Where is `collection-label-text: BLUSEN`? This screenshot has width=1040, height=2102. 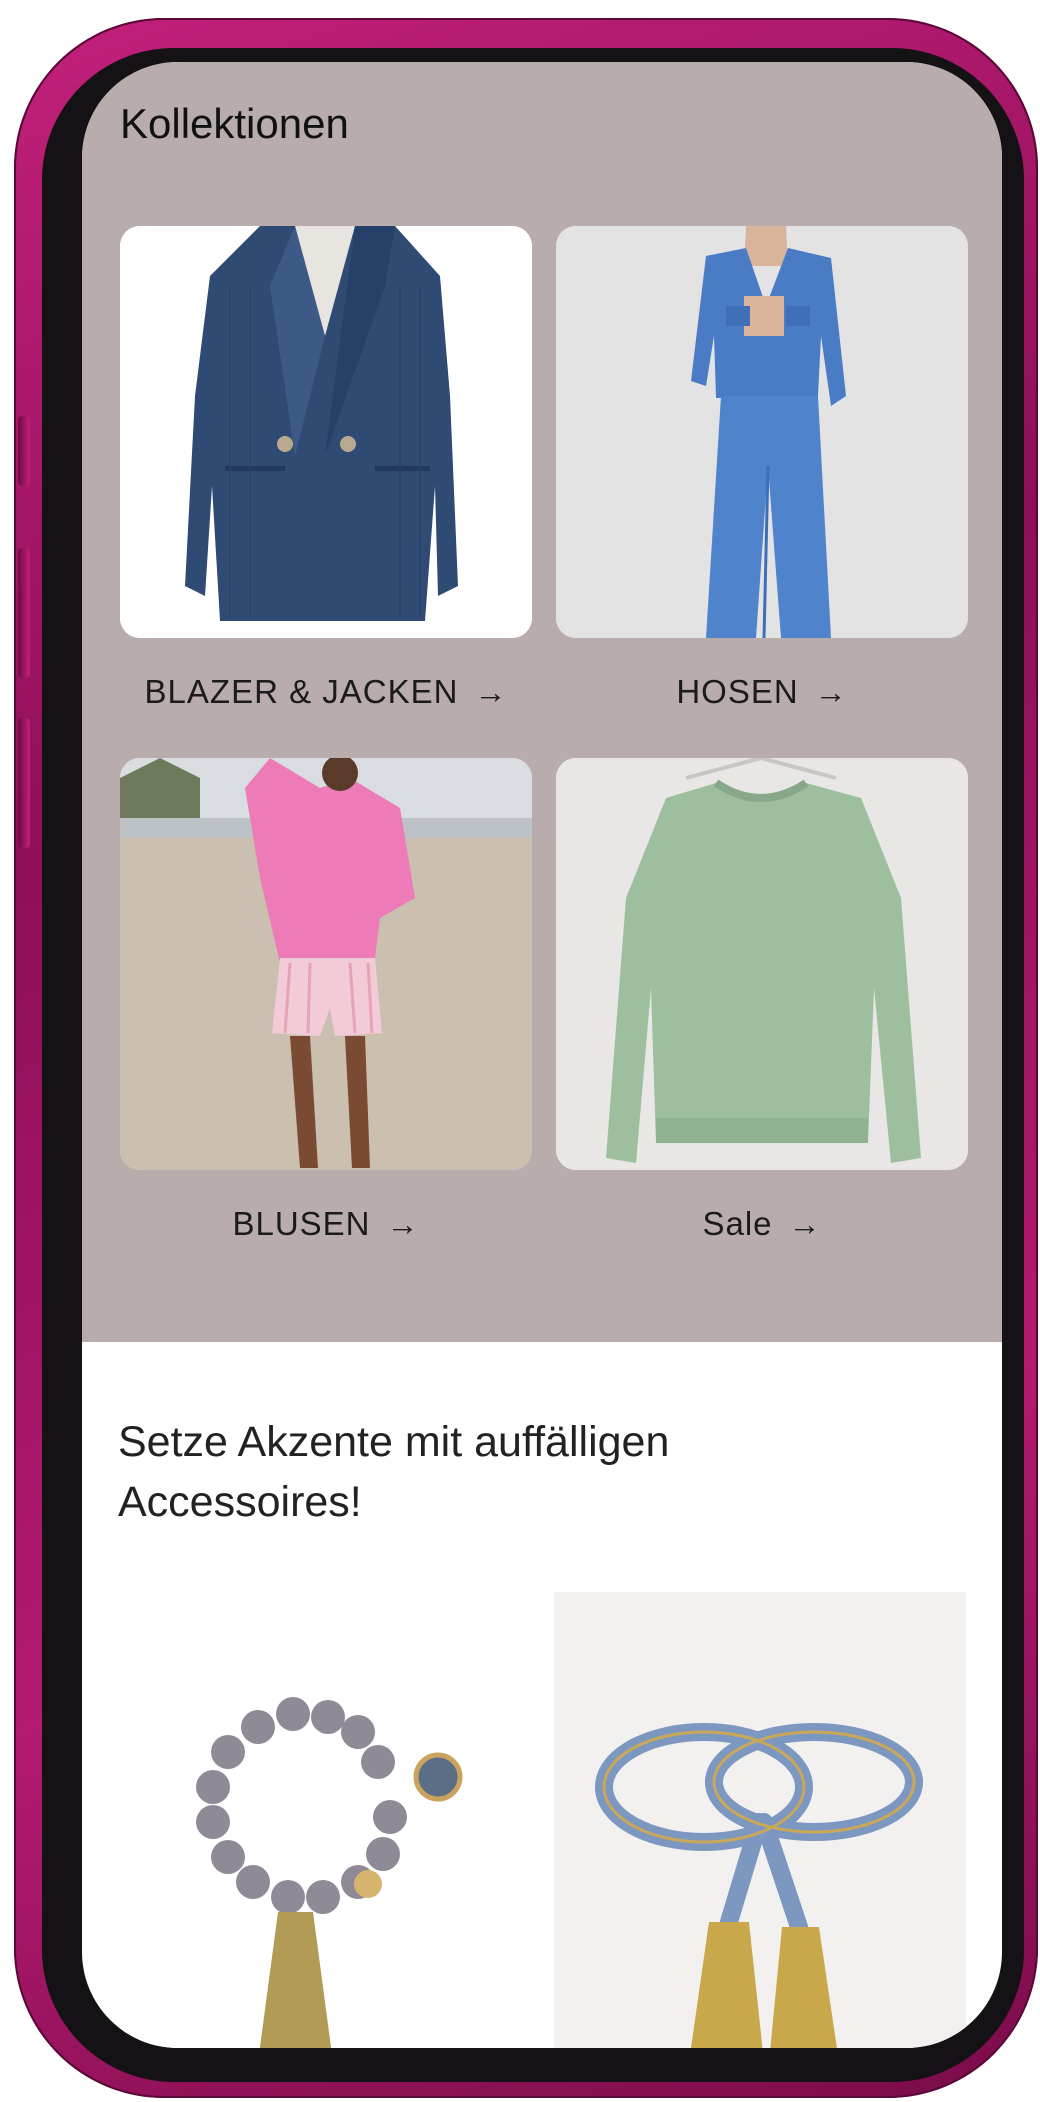 collection-label-text: BLUSEN is located at coordinates (301, 1223).